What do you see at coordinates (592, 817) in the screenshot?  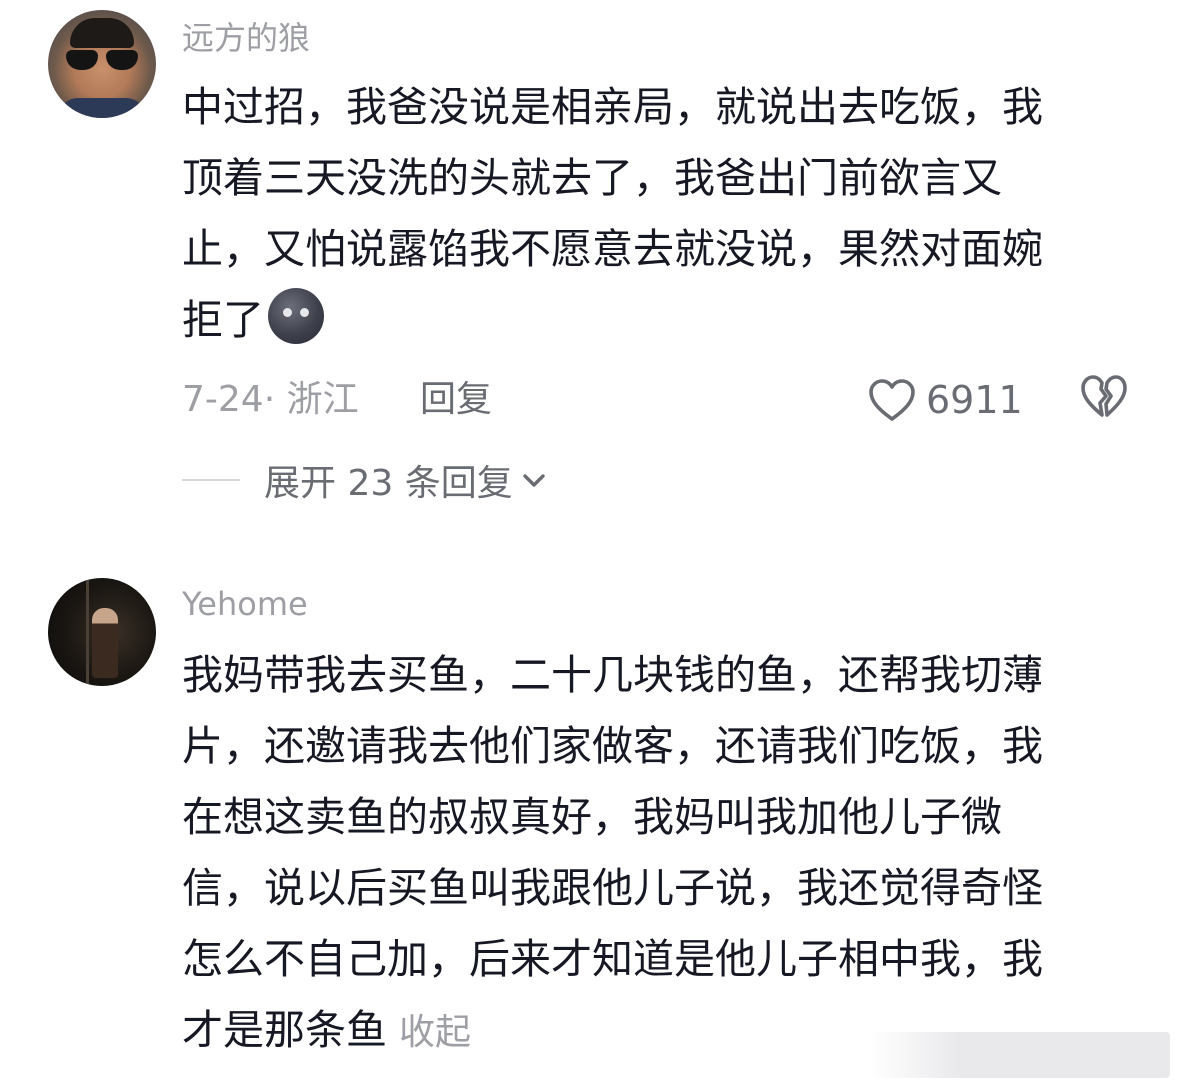 I see `comment-text-line: 在想这卖鱼的叔叔真好，我妈叫我加他儿子微` at bounding box center [592, 817].